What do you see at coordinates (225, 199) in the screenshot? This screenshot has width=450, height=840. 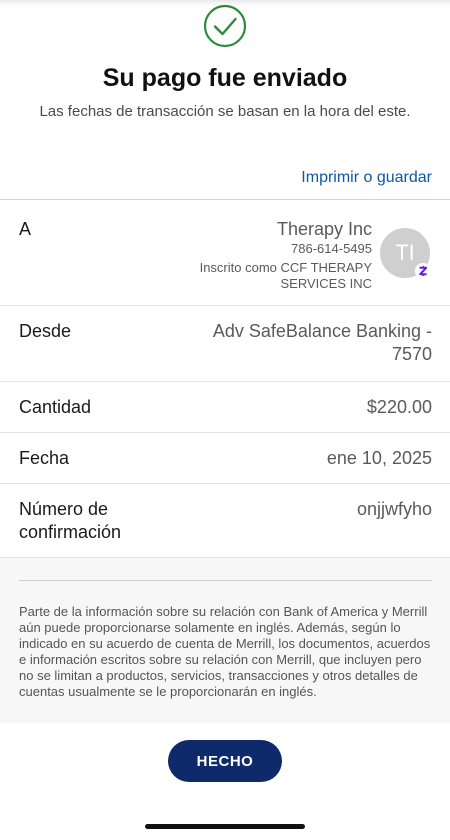 I see `section-divider` at bounding box center [225, 199].